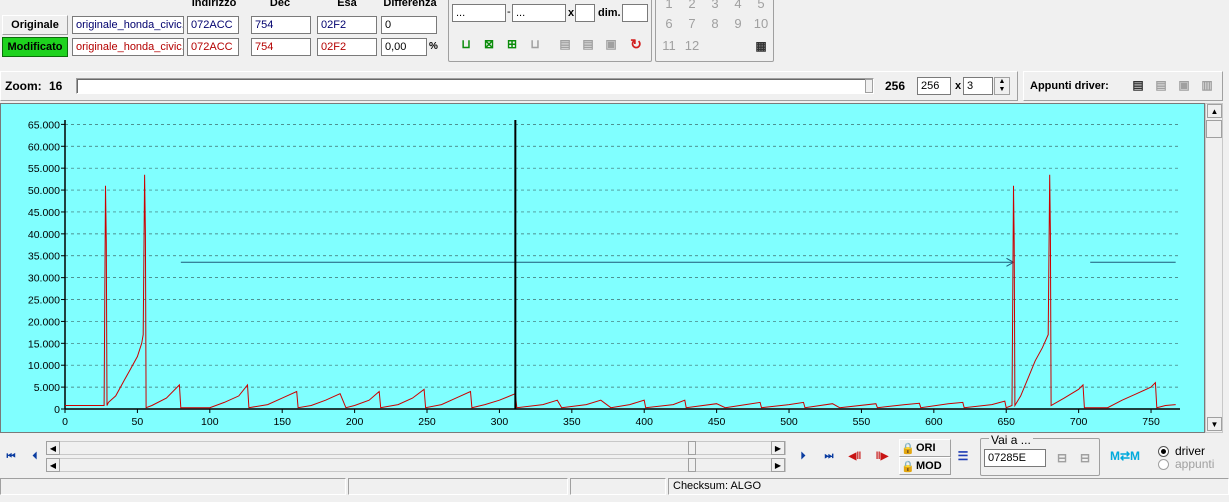 The height and width of the screenshot is (502, 1229). What do you see at coordinates (692, 46) in the screenshot?
I see `key-12: 12` at bounding box center [692, 46].